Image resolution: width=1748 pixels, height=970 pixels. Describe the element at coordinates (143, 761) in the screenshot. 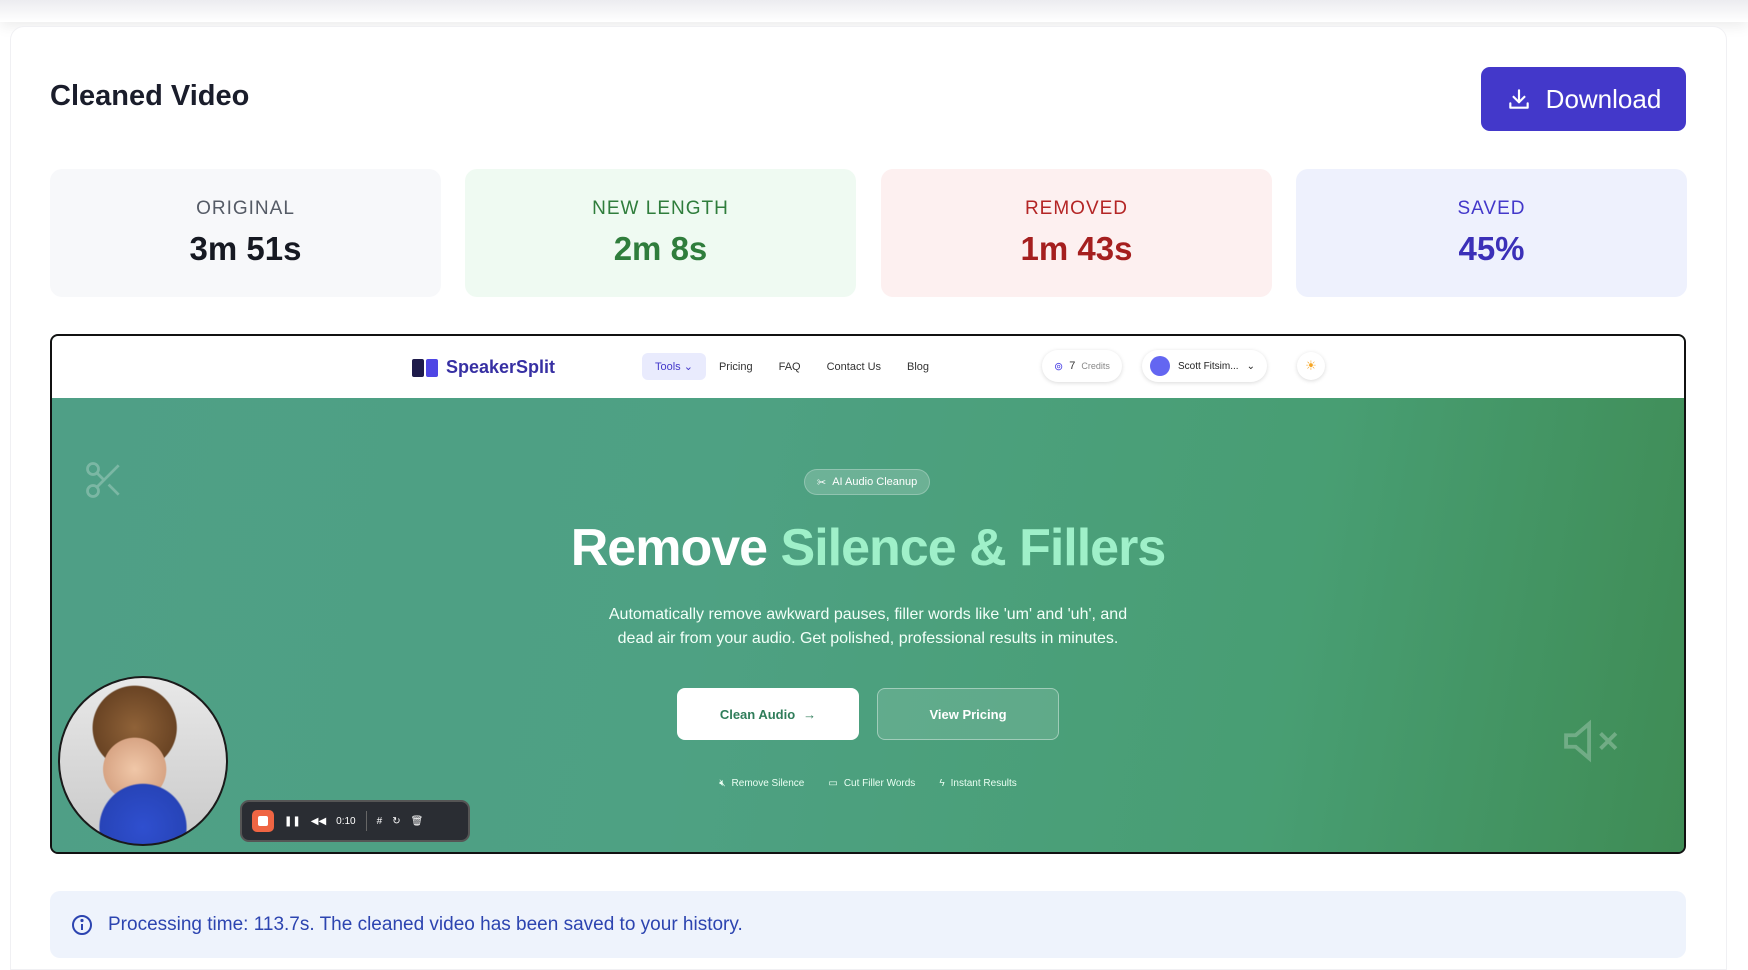

I see `webcam-overlay` at that location.